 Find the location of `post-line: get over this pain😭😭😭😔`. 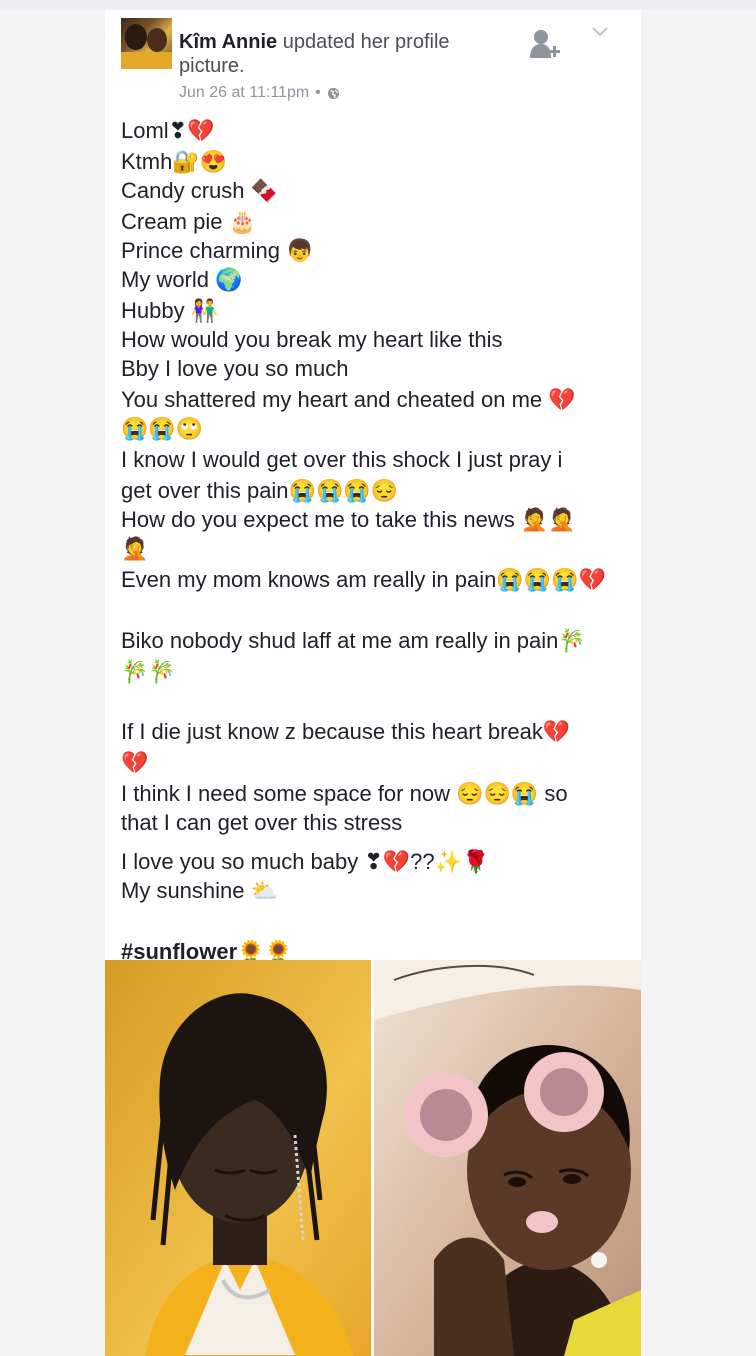

post-line: get over this pain😭😭😭😔 is located at coordinates (260, 490).